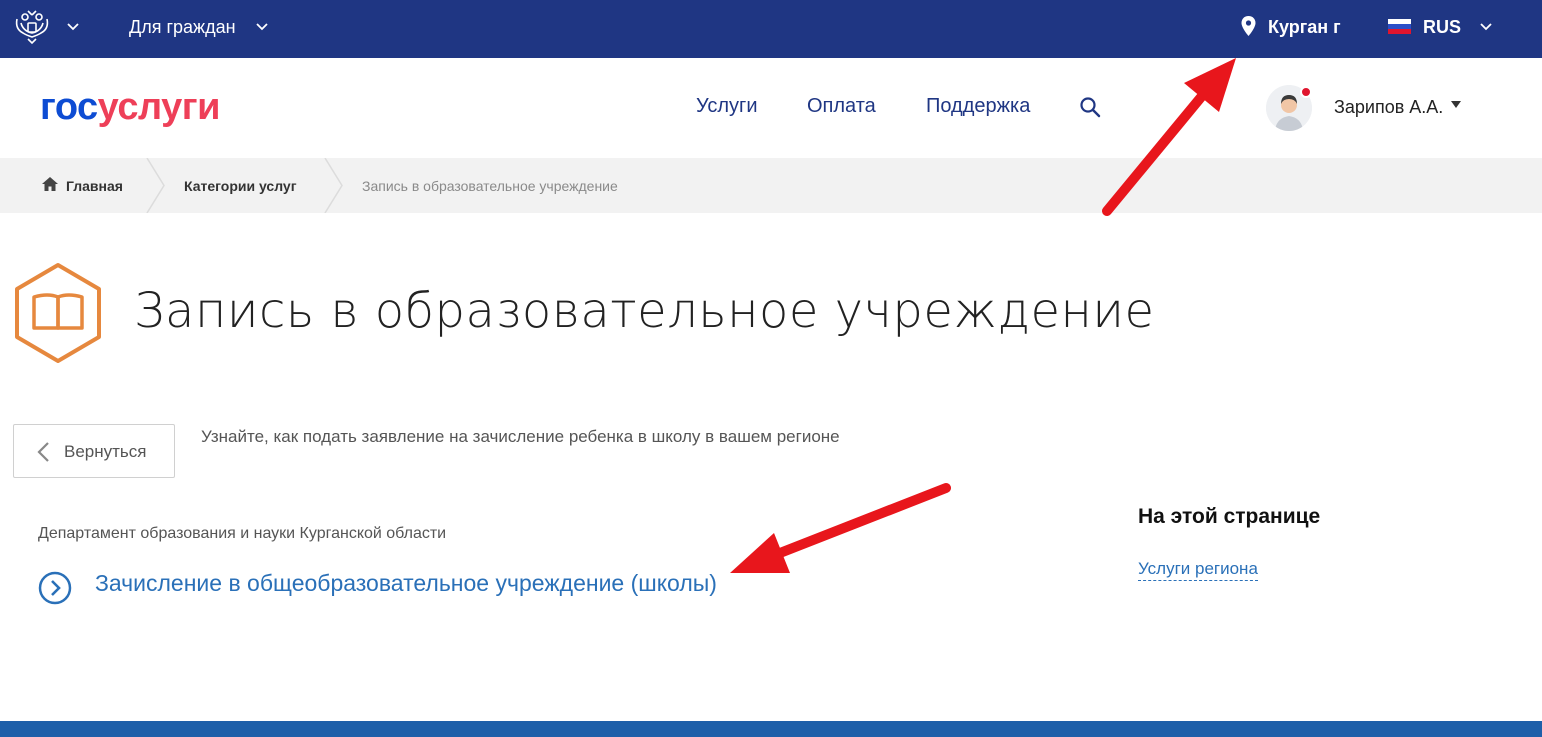 The height and width of the screenshot is (737, 1542). What do you see at coordinates (1399, 26) in the screenshot?
I see `russian-flag-icon` at bounding box center [1399, 26].